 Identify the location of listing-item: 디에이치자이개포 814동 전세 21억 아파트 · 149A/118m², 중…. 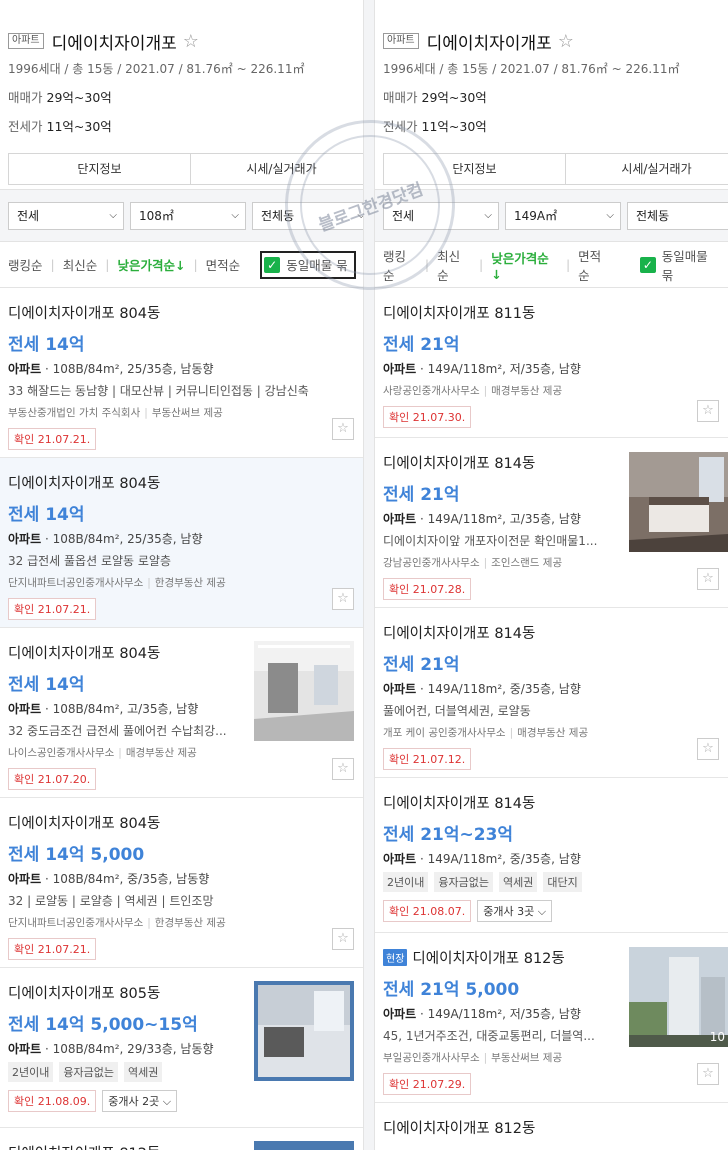
(551, 693).